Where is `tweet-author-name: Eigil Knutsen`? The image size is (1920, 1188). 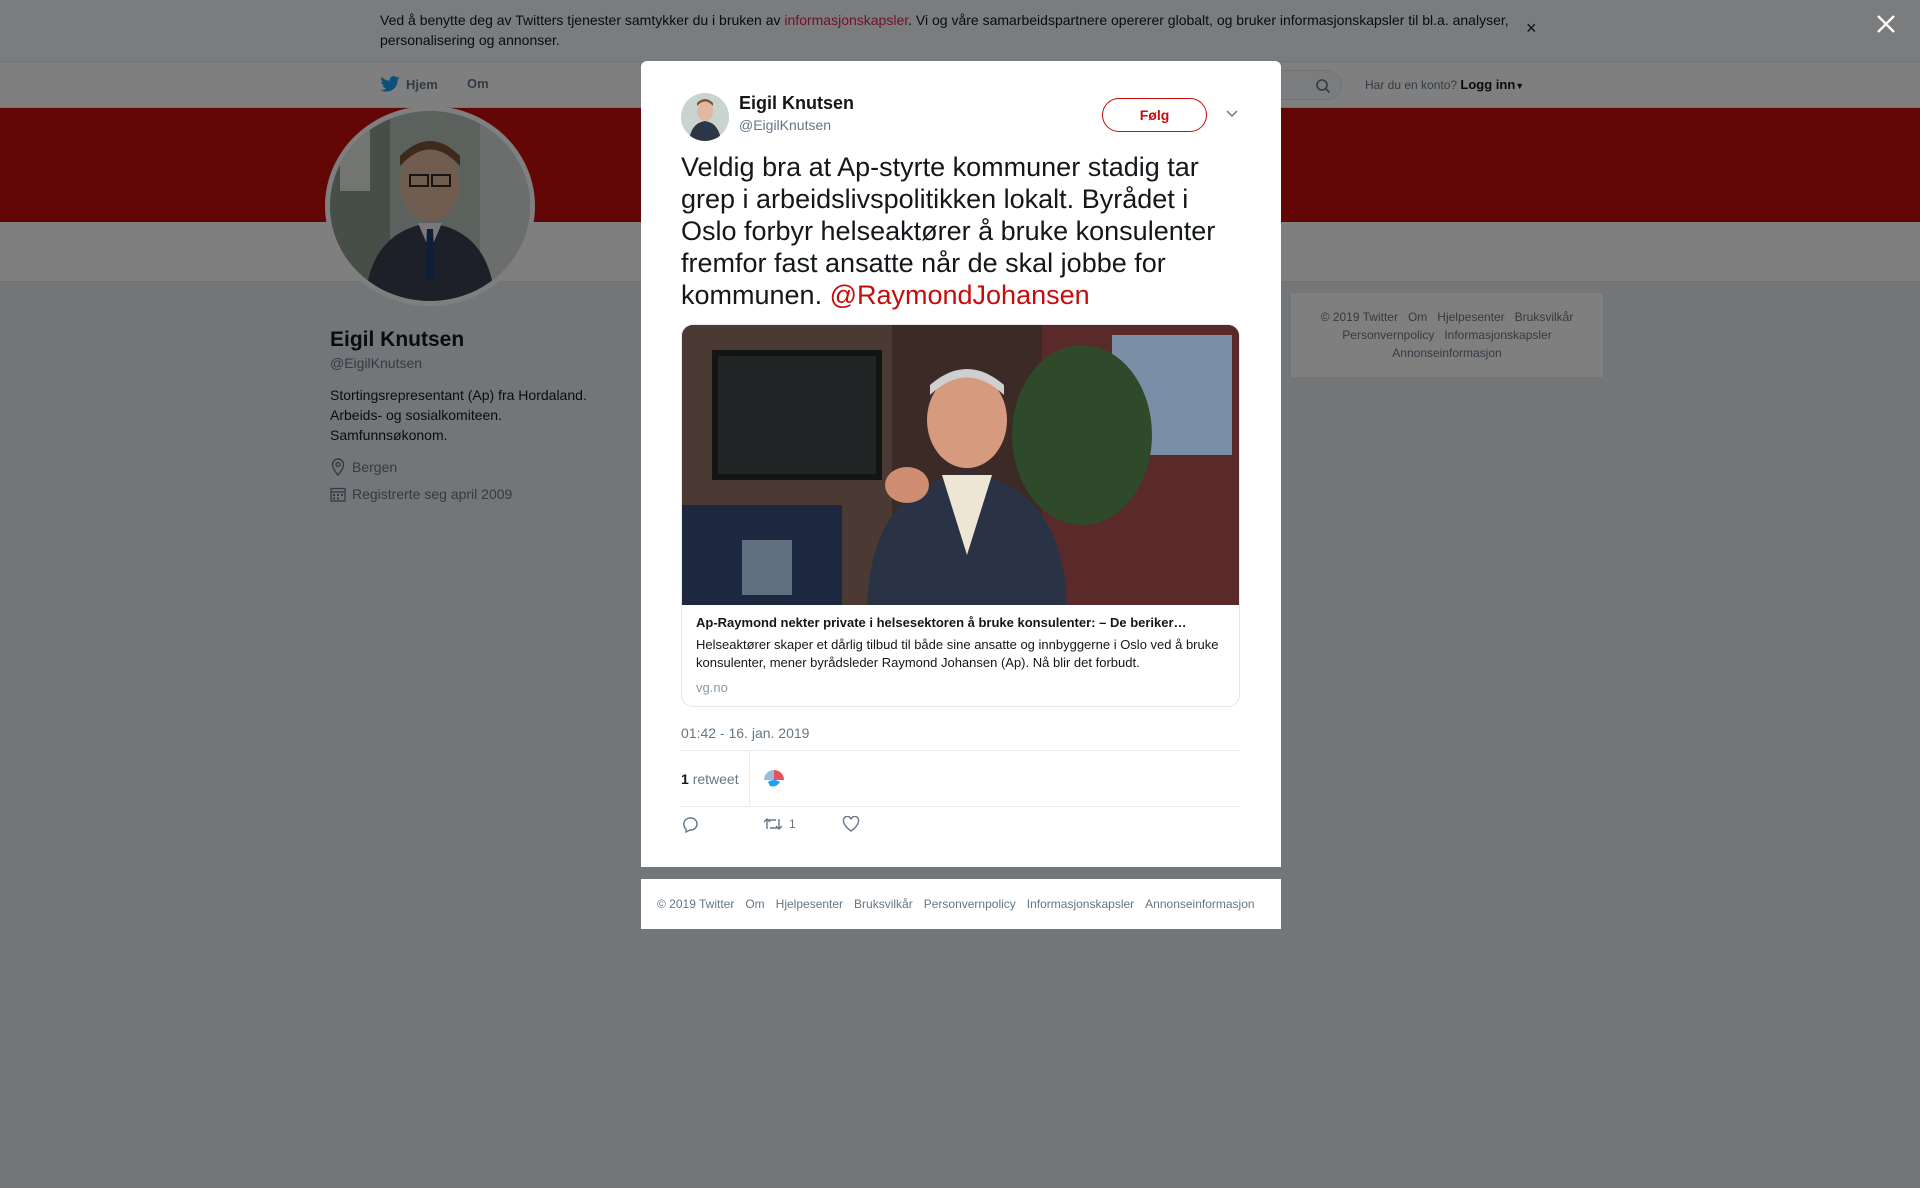
tweet-author-name: Eigil Knutsen is located at coordinates (796, 103).